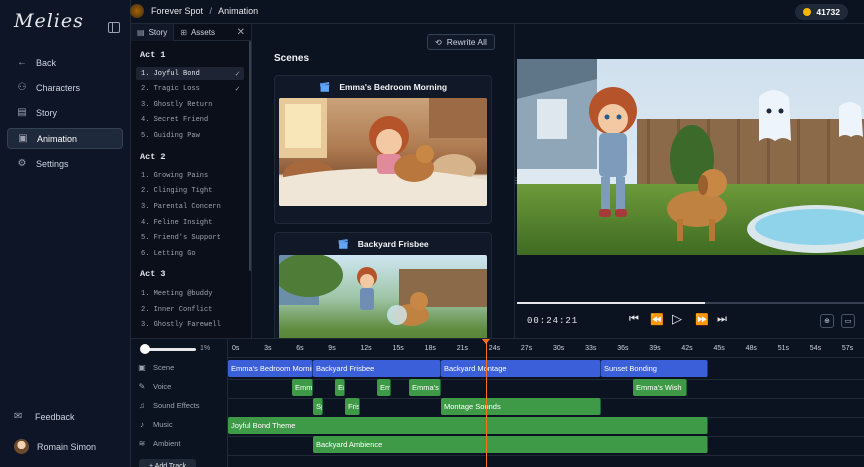  What do you see at coordinates (153, 274) in the screenshot?
I see `act-heading: Act 3` at bounding box center [153, 274].